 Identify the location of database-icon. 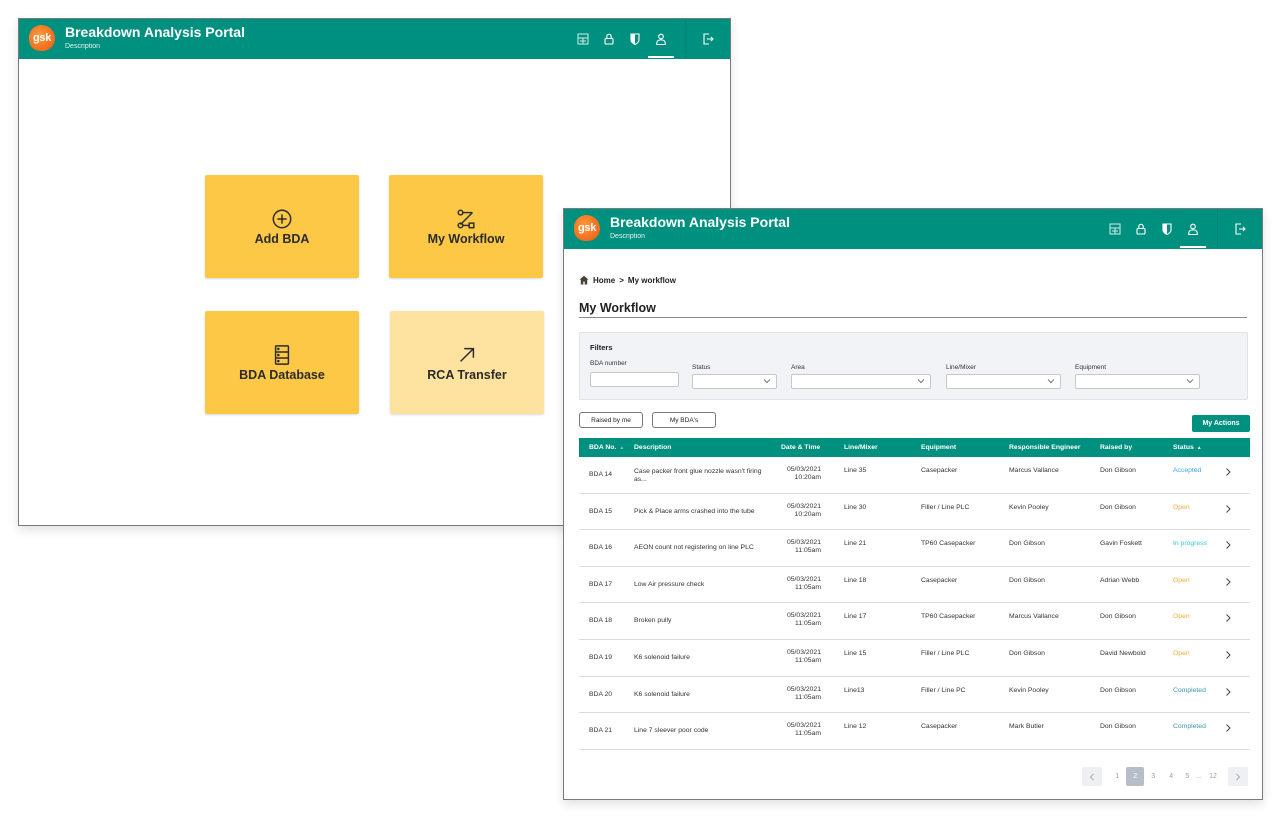
(282, 354).